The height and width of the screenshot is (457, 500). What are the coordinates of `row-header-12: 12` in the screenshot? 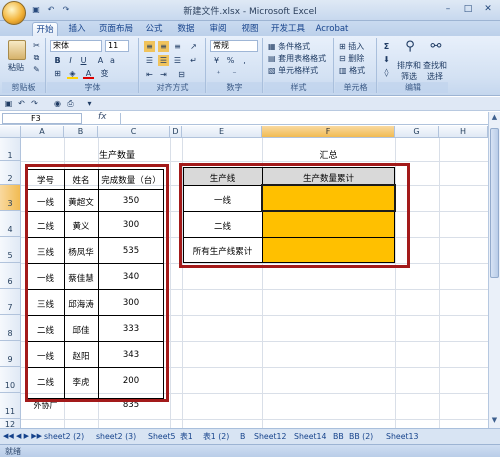 It's located at (10, 423).